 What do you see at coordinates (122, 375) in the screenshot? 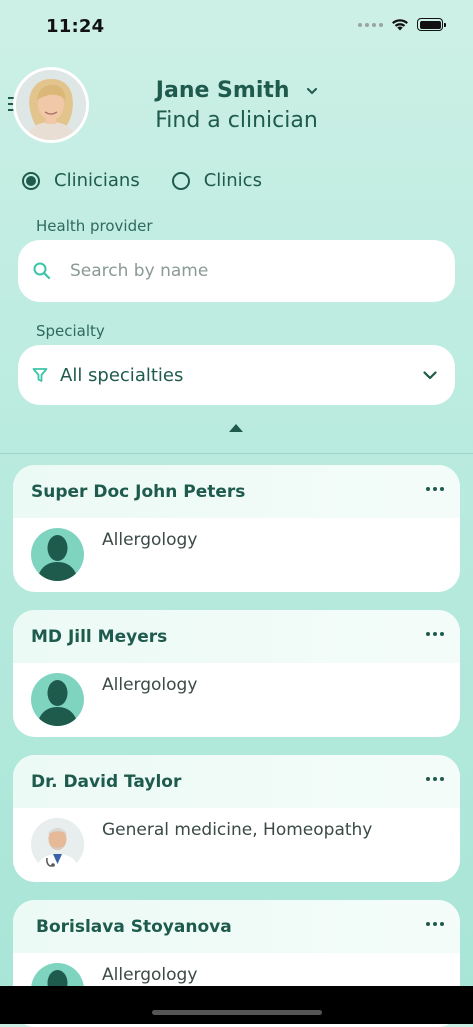
I see `specialty-value: All specialties` at bounding box center [122, 375].